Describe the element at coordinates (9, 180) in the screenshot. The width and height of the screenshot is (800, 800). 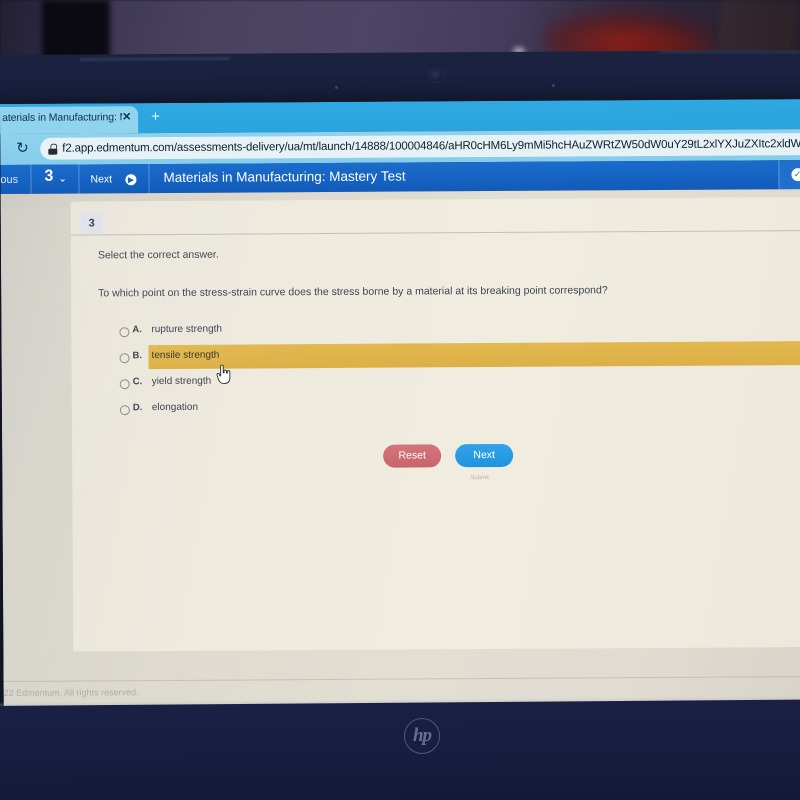
I see `previous-button: vious` at that location.